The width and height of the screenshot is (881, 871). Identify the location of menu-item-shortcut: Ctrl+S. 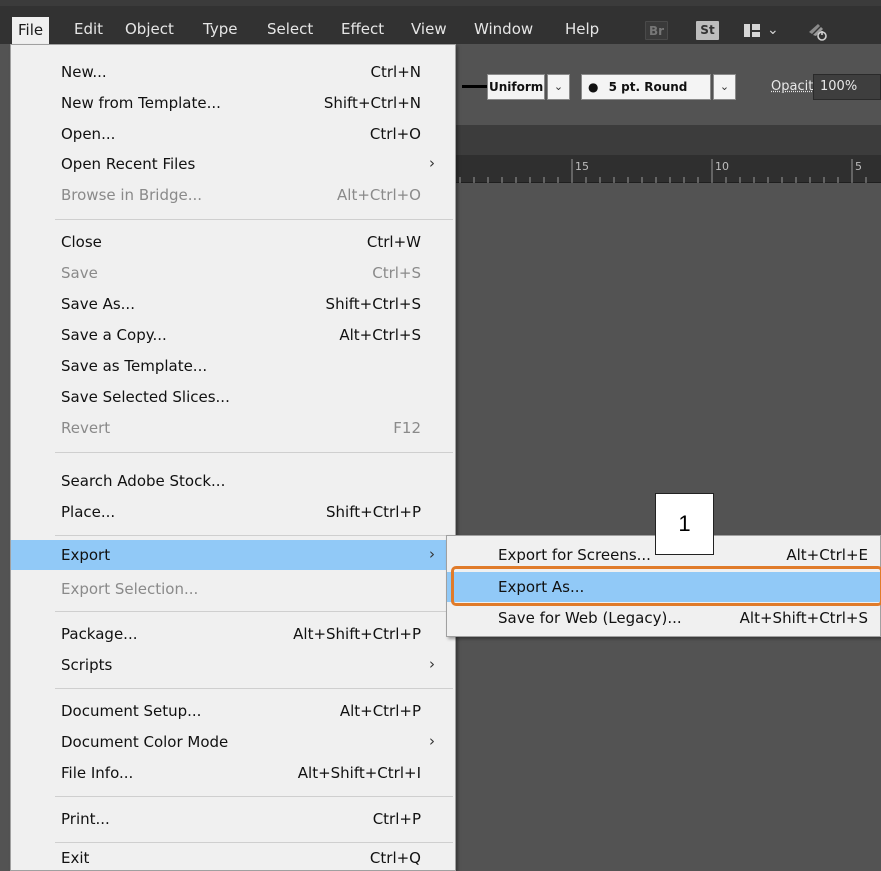
(396, 273).